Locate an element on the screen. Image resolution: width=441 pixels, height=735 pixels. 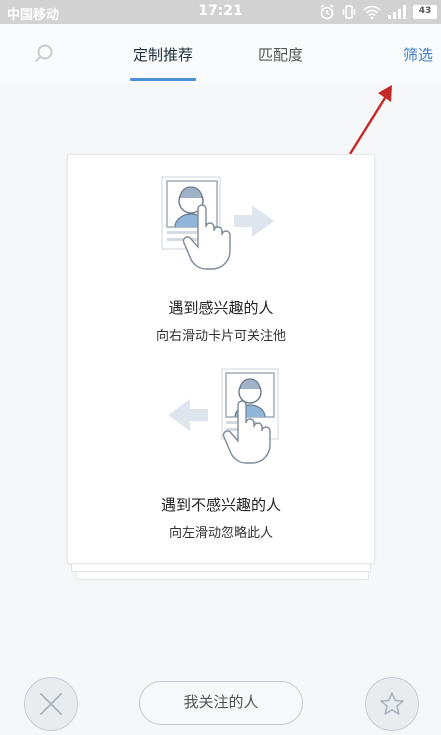
like-guide-title: 遇到感兴趣的人 is located at coordinates (221, 308).